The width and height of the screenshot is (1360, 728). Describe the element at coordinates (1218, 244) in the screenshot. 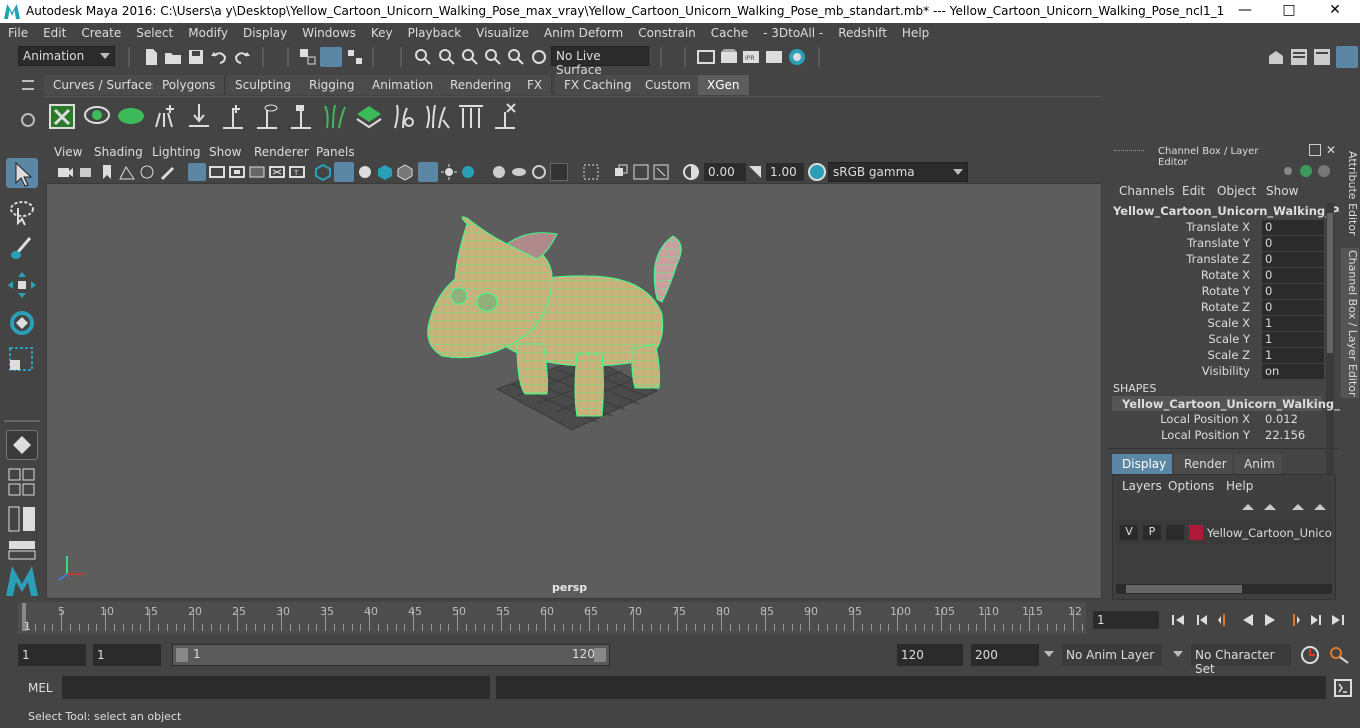

I see `attr-translate-y: Translate Y0` at that location.